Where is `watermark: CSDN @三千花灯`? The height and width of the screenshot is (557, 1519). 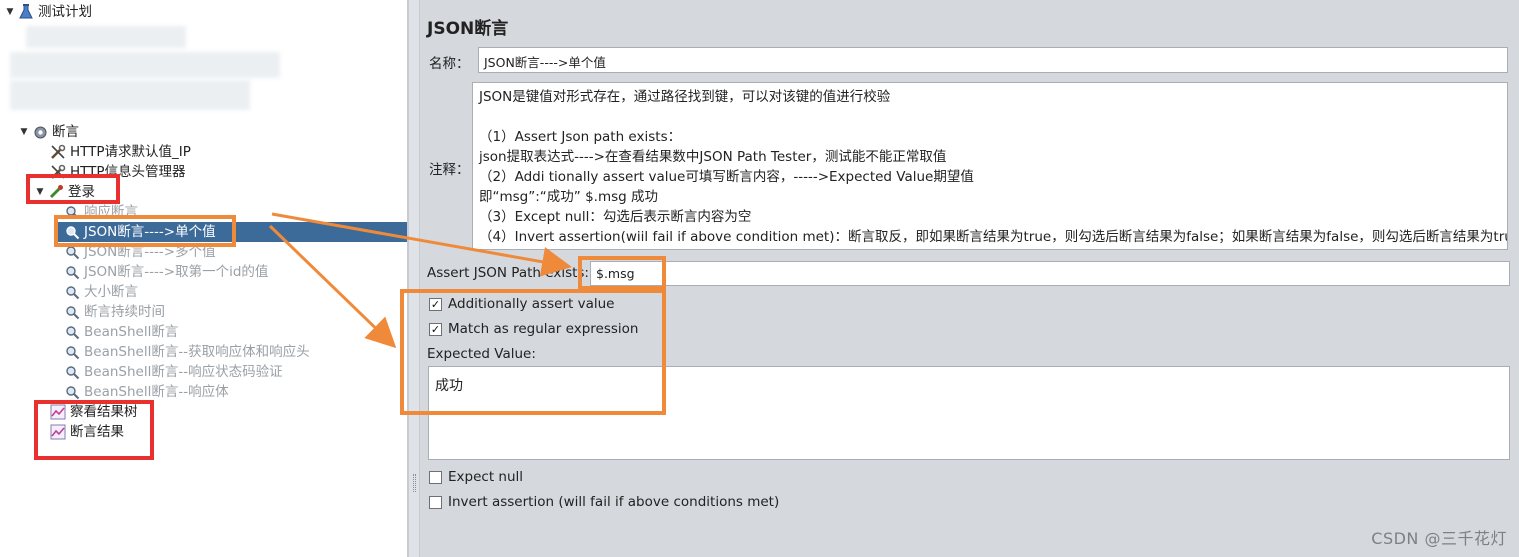
watermark: CSDN @三千花灯 is located at coordinates (1439, 538).